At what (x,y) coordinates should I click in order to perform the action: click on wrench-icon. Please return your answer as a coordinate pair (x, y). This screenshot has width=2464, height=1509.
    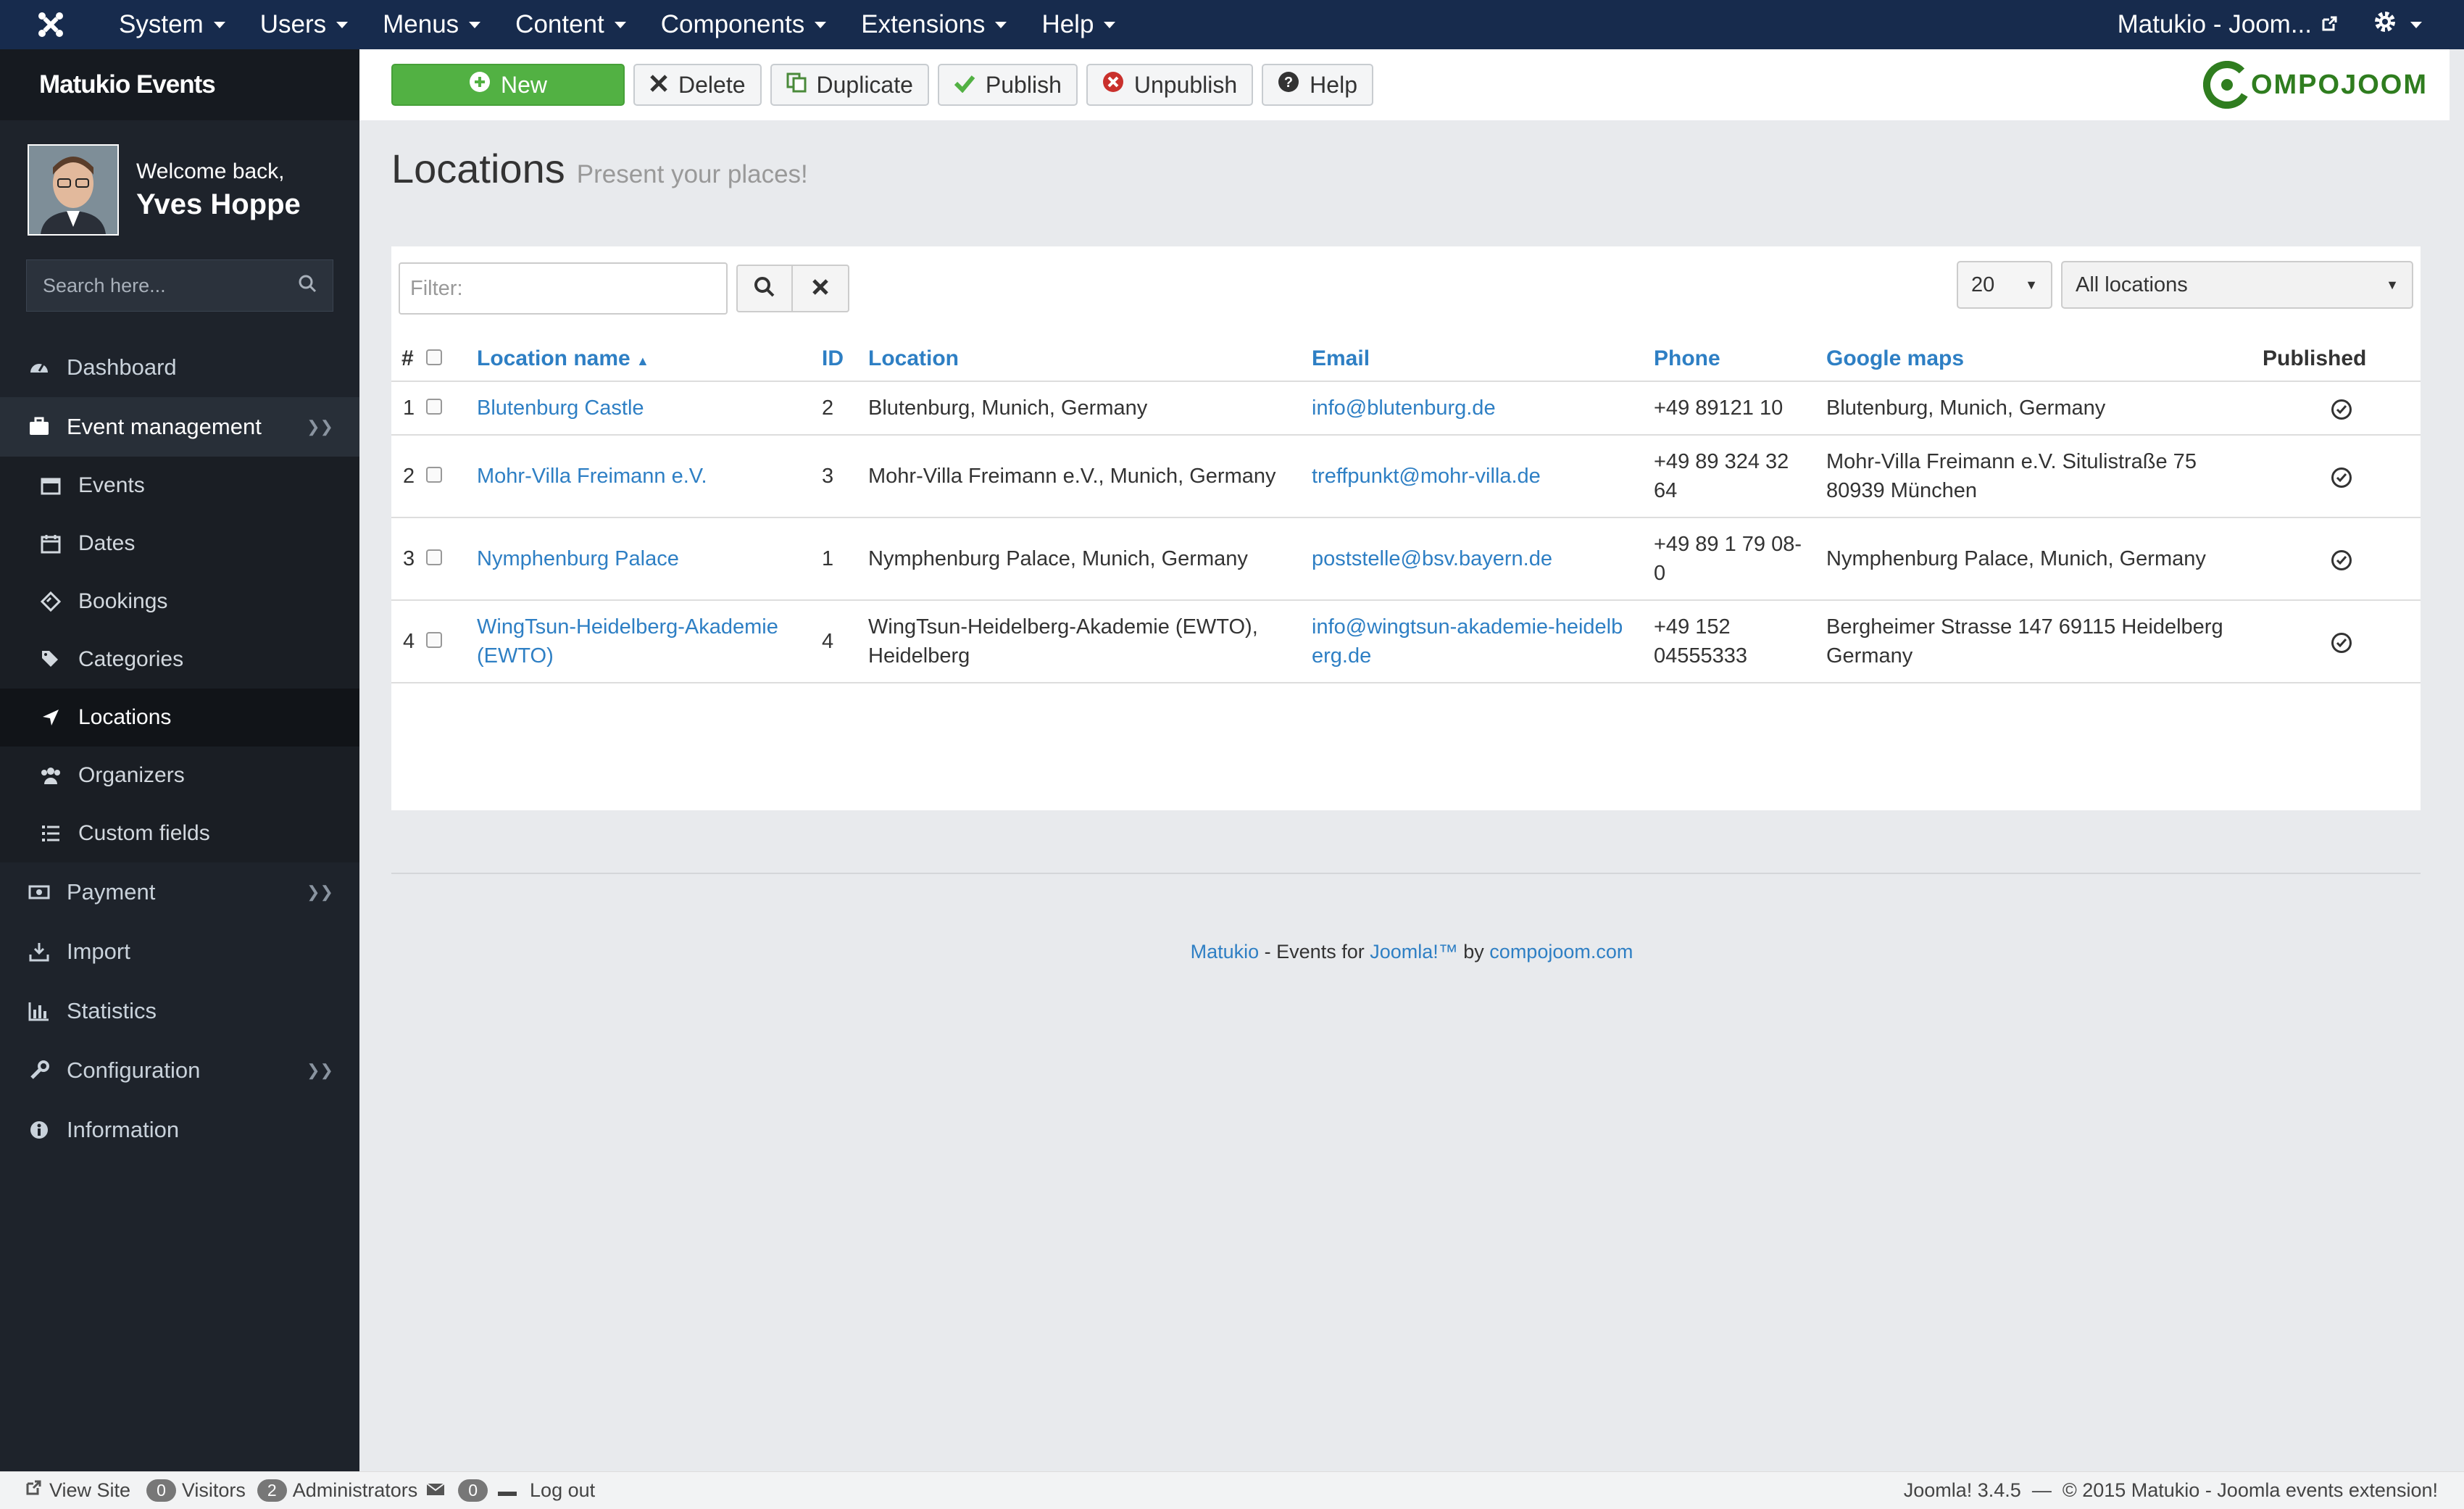
    Looking at the image, I should click on (40, 1070).